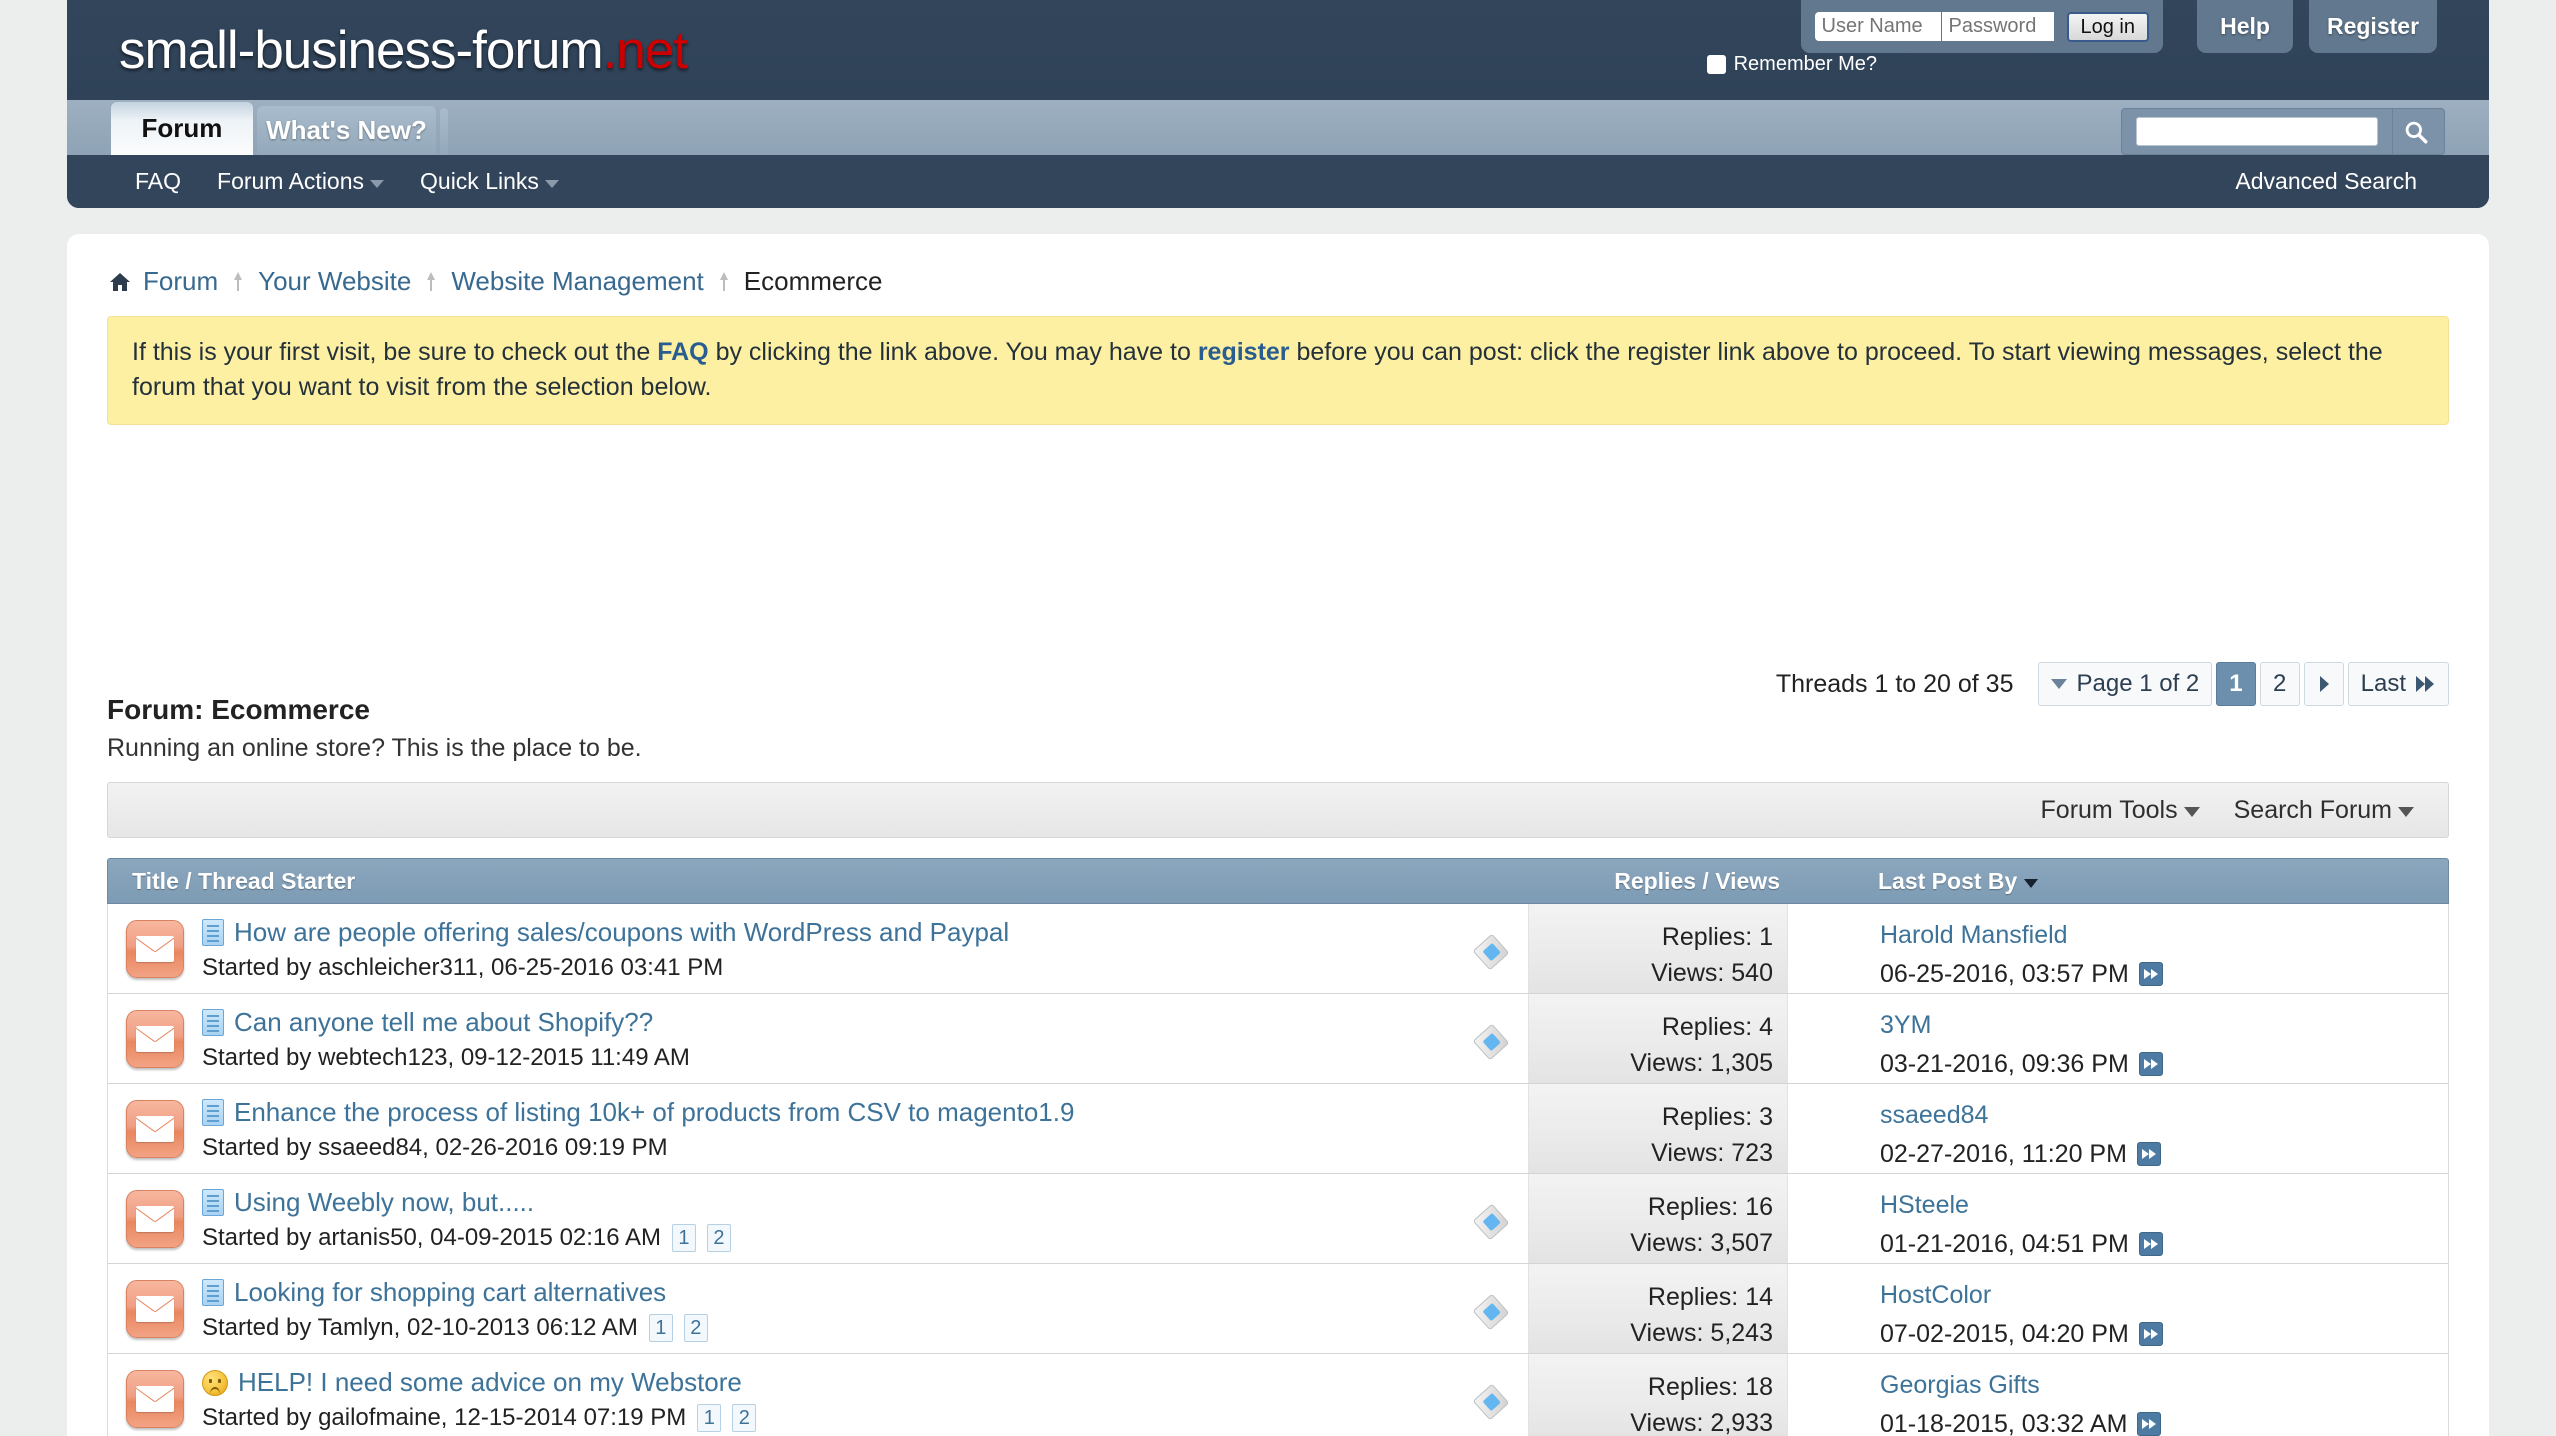  What do you see at coordinates (577, 281) in the screenshot?
I see `breadcrumb-item-website-management: Website Management` at bounding box center [577, 281].